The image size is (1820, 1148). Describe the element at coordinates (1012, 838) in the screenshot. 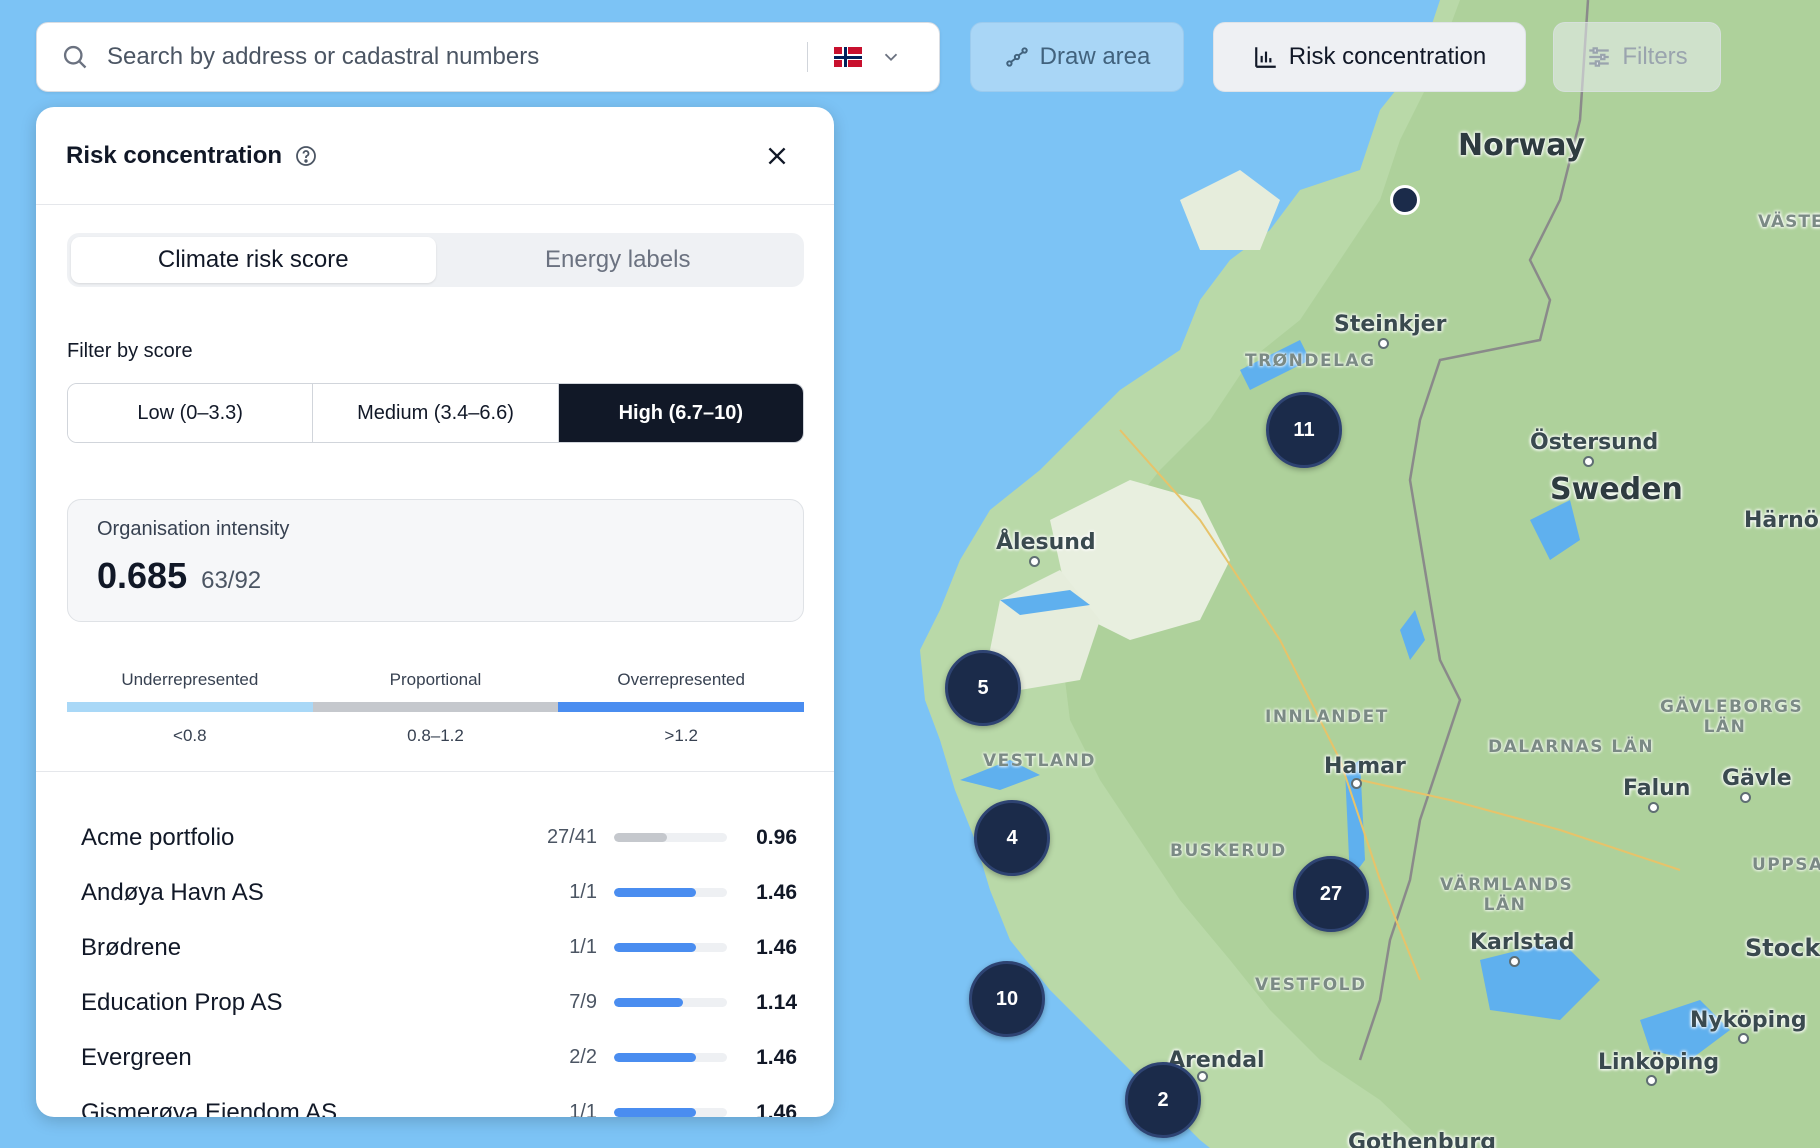

I see `cluster-marker: 4` at that location.